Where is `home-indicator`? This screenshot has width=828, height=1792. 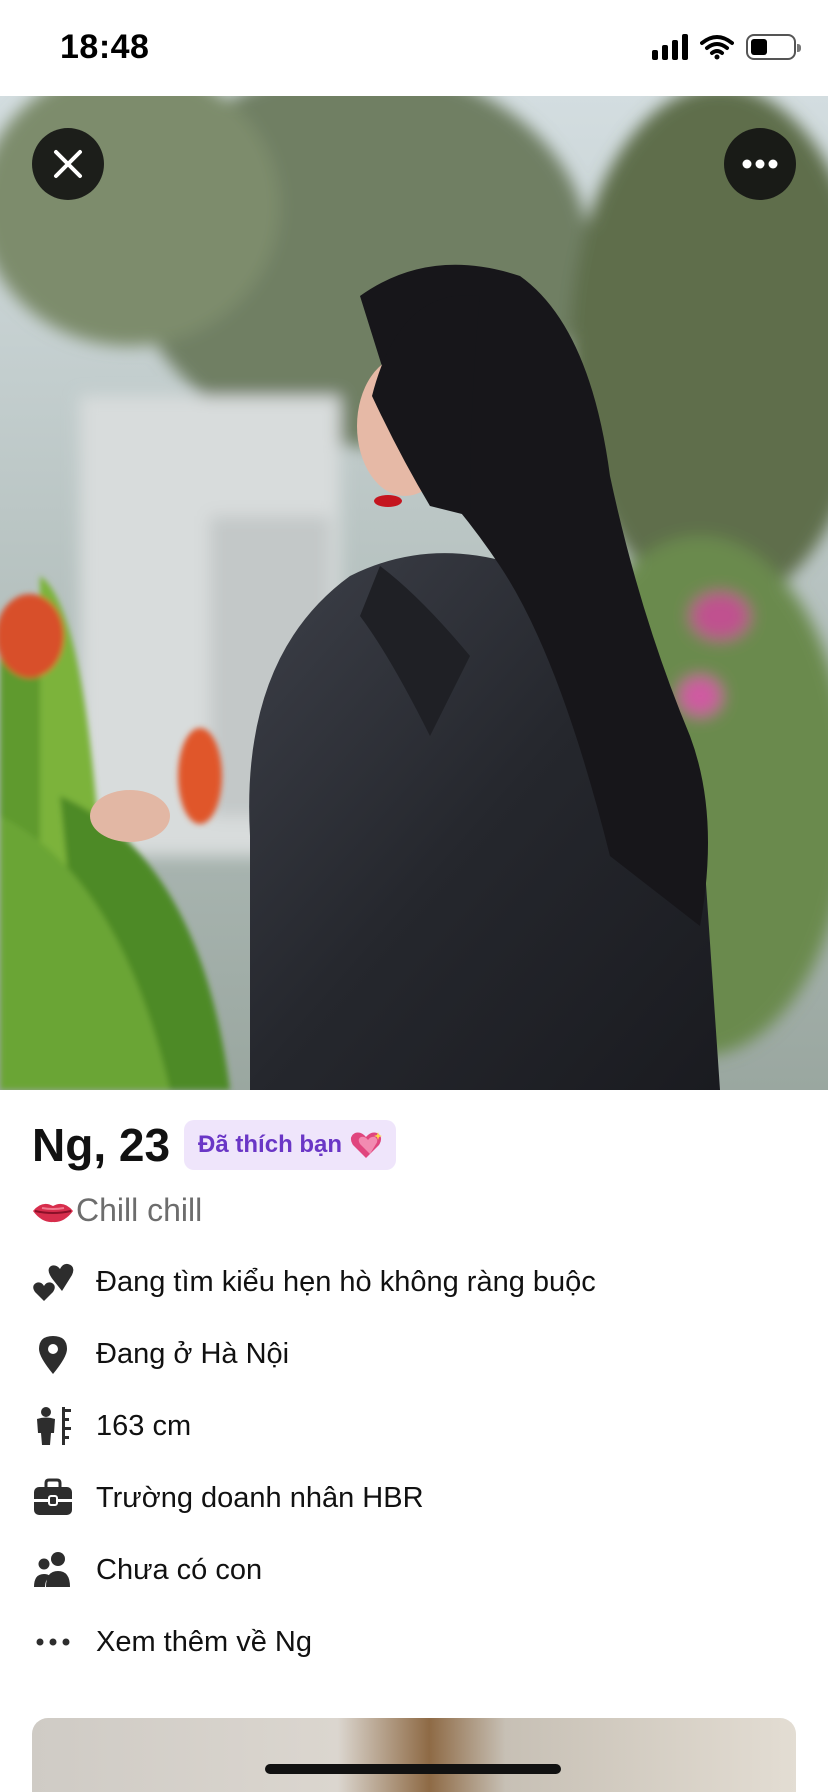 home-indicator is located at coordinates (413, 1769).